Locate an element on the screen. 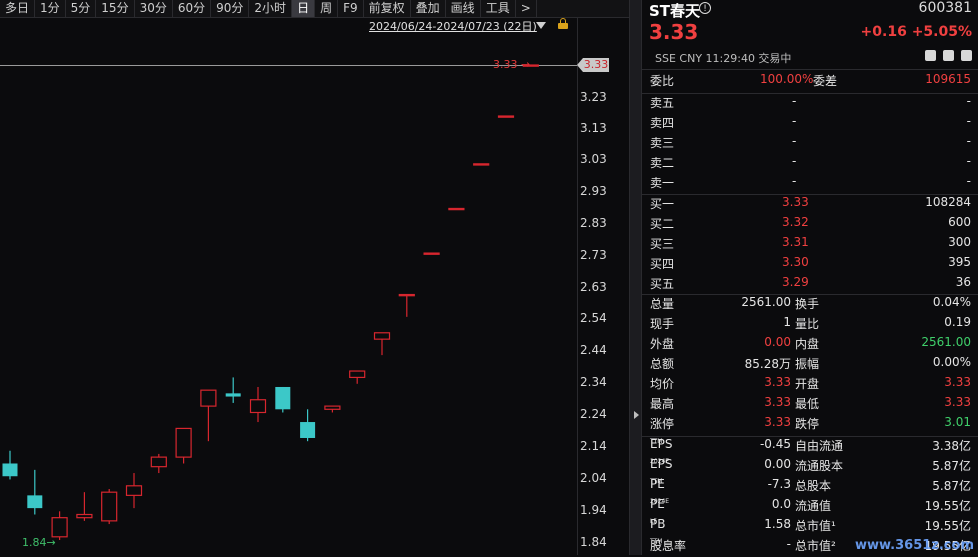 The height and width of the screenshot is (557, 978). stat-row: 总量 2561.00 换手 0.04% is located at coordinates (810, 303).